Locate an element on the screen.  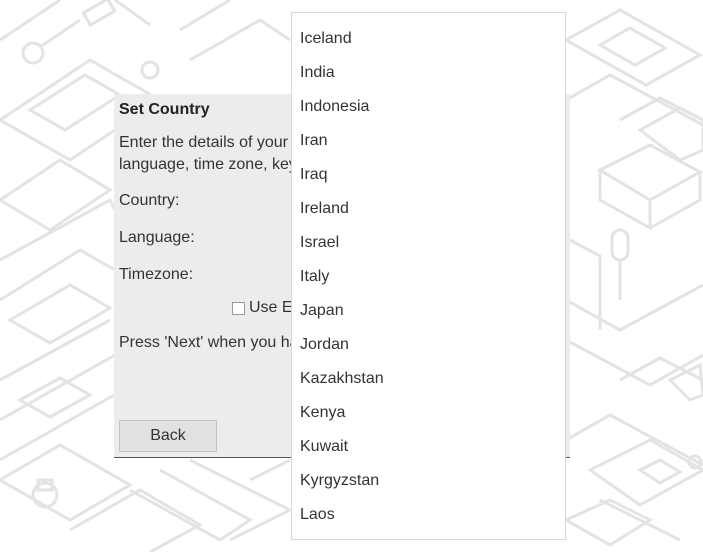
timezone-label: Timezone: is located at coordinates (156, 274).